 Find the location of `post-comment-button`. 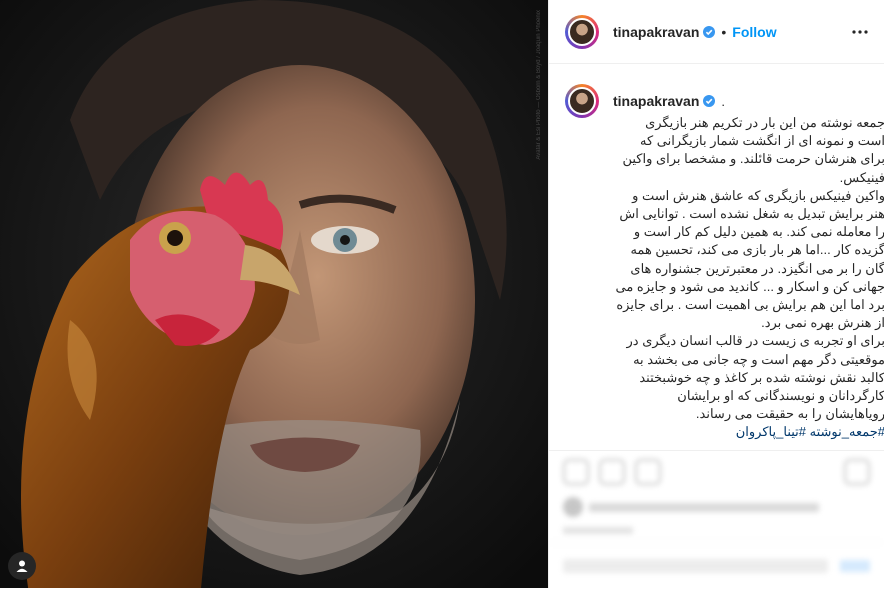

post-comment-button is located at coordinates (855, 566).